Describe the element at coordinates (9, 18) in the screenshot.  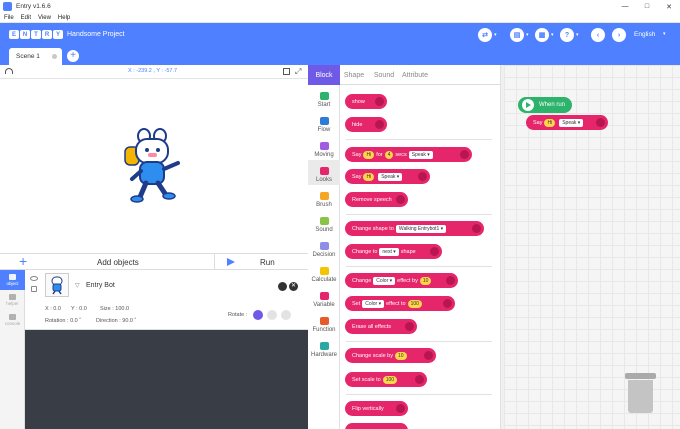
I see `menu-file: File` at that location.